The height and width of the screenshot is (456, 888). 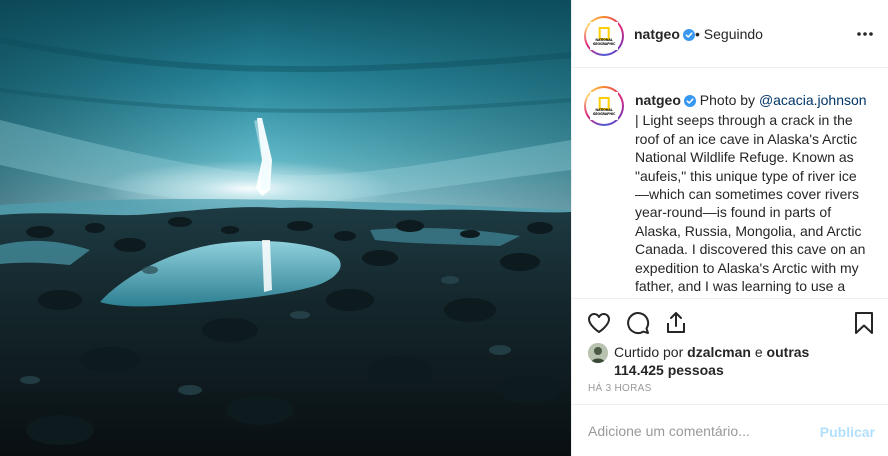 I want to click on caption-body-start: Photo by, so click(x=729, y=100).